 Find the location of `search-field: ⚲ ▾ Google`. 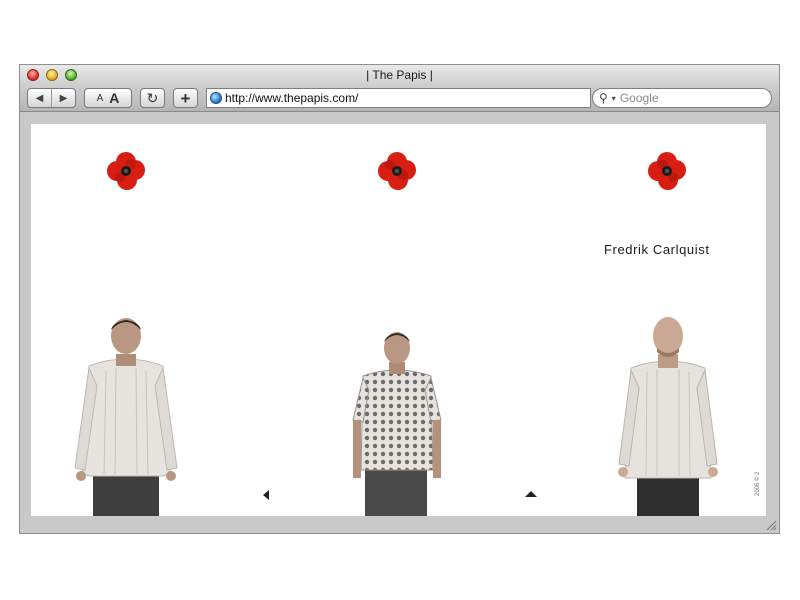

search-field: ⚲ ▾ Google is located at coordinates (682, 98).